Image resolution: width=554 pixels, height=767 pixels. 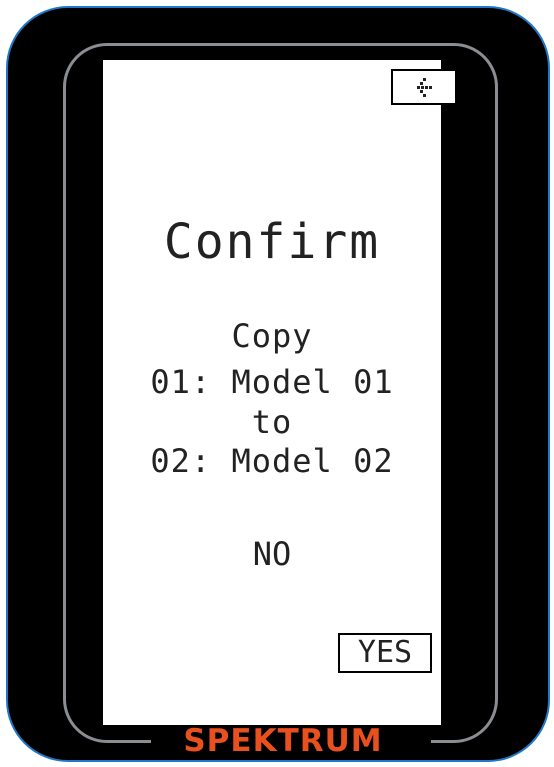 What do you see at coordinates (272, 422) in the screenshot?
I see `message-connector: to` at bounding box center [272, 422].